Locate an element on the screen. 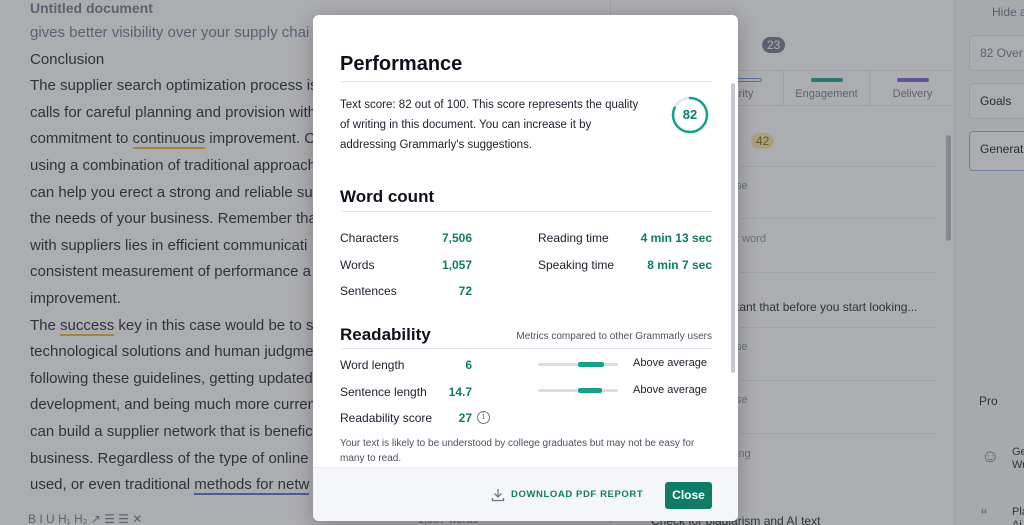  download-icon is located at coordinates (498, 495).